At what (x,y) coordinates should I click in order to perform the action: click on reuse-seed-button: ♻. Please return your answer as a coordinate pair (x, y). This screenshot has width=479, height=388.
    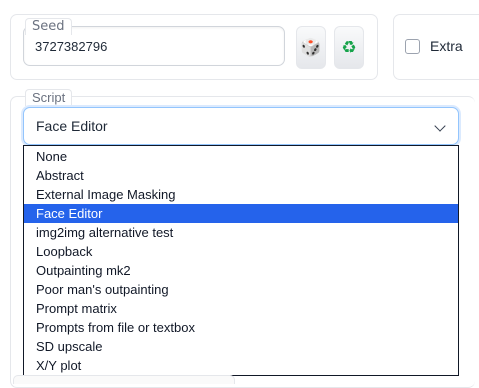
    Looking at the image, I should click on (349, 47).